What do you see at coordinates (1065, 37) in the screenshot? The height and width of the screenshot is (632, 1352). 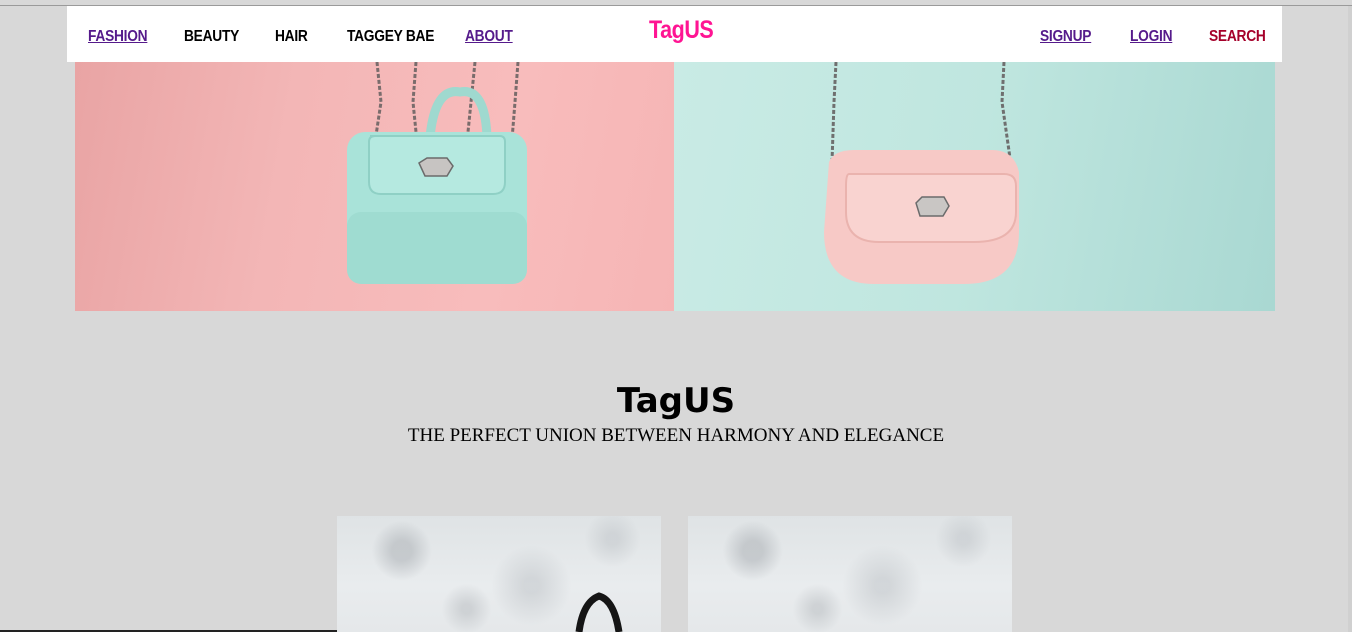 I see `nav-signup-link: SIGNUP` at bounding box center [1065, 37].